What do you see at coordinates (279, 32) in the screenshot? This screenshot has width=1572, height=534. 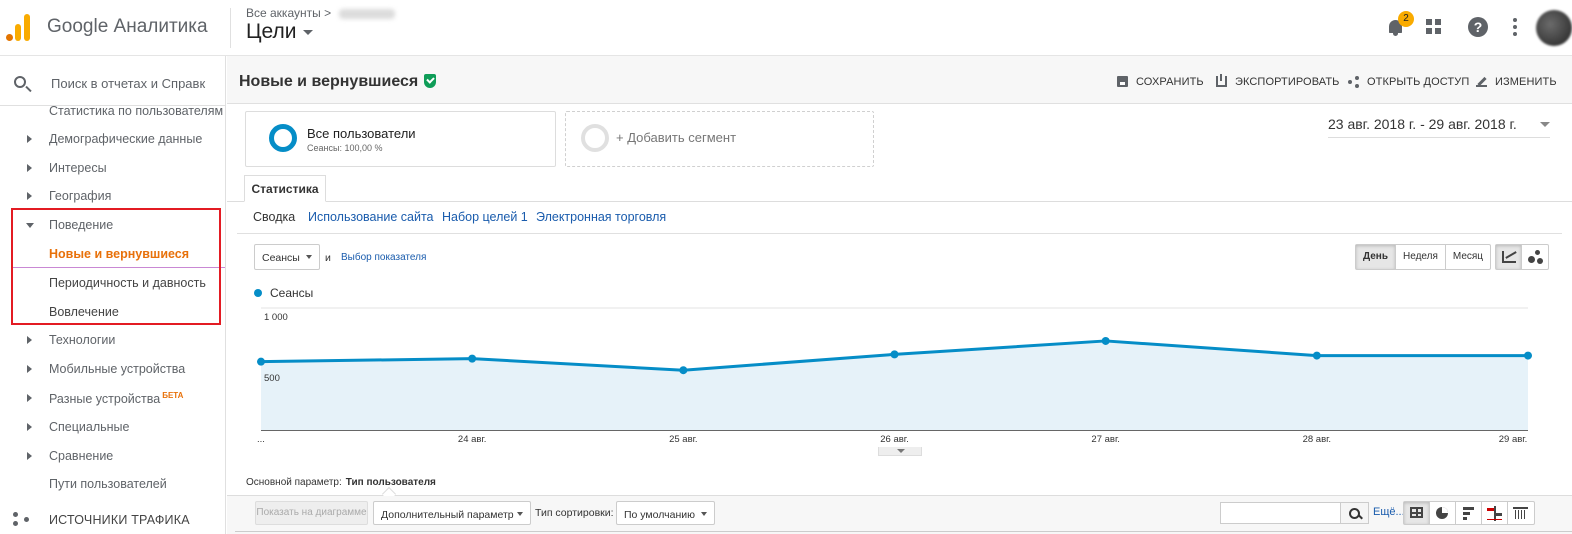 I see `view-selector: Цели` at bounding box center [279, 32].